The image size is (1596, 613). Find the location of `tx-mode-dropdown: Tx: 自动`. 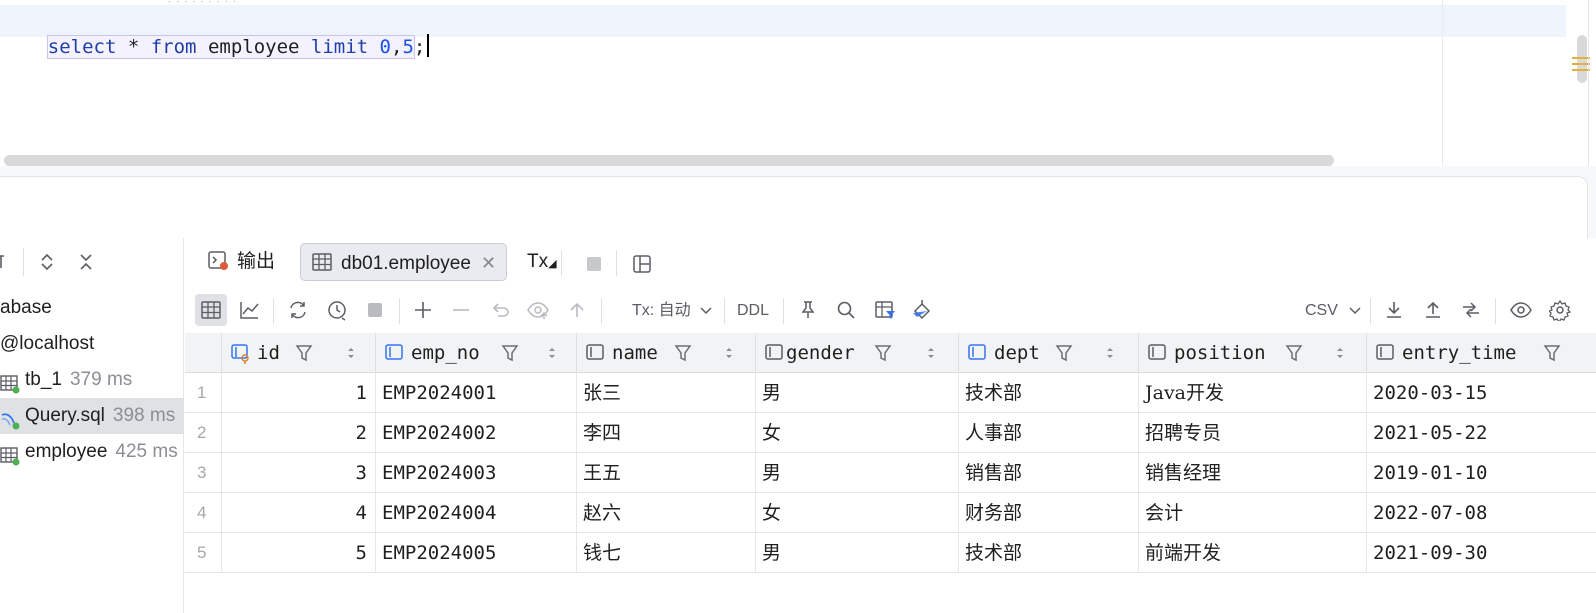

tx-mode-dropdown: Tx: 自动 is located at coordinates (672, 311).